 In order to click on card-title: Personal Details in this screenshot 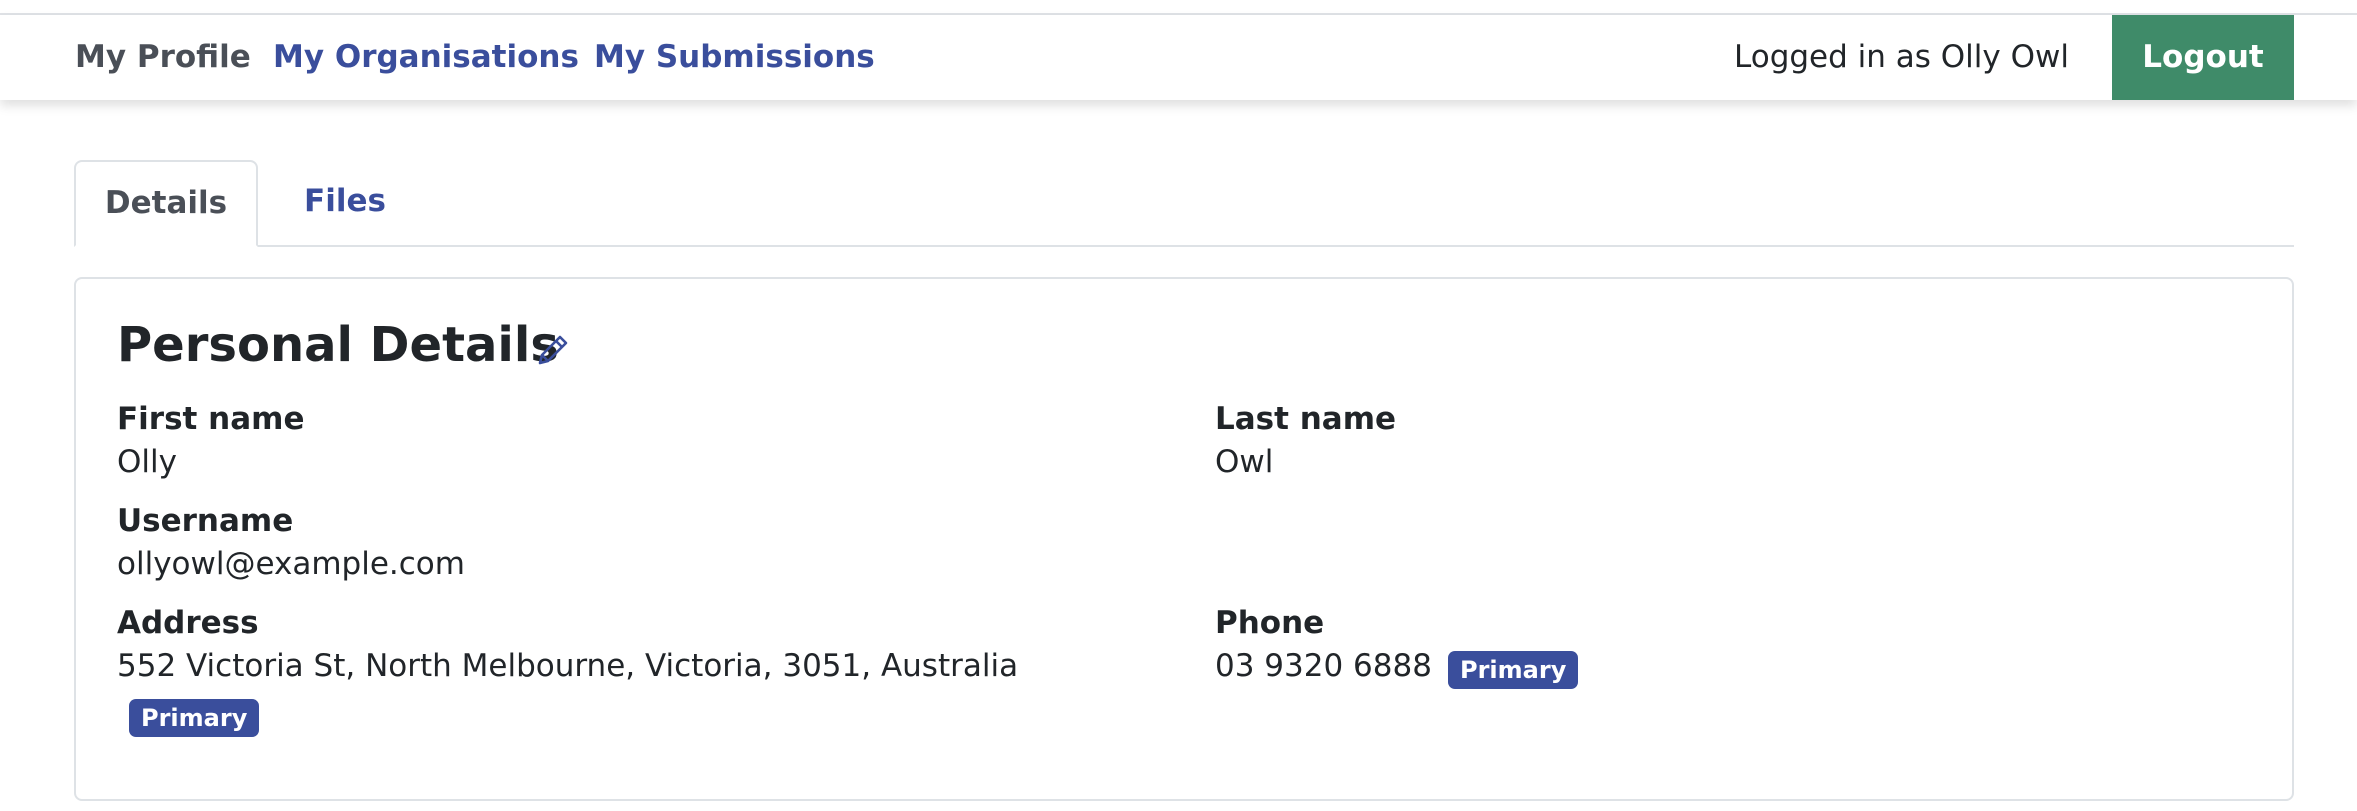, I will do `click(338, 345)`.